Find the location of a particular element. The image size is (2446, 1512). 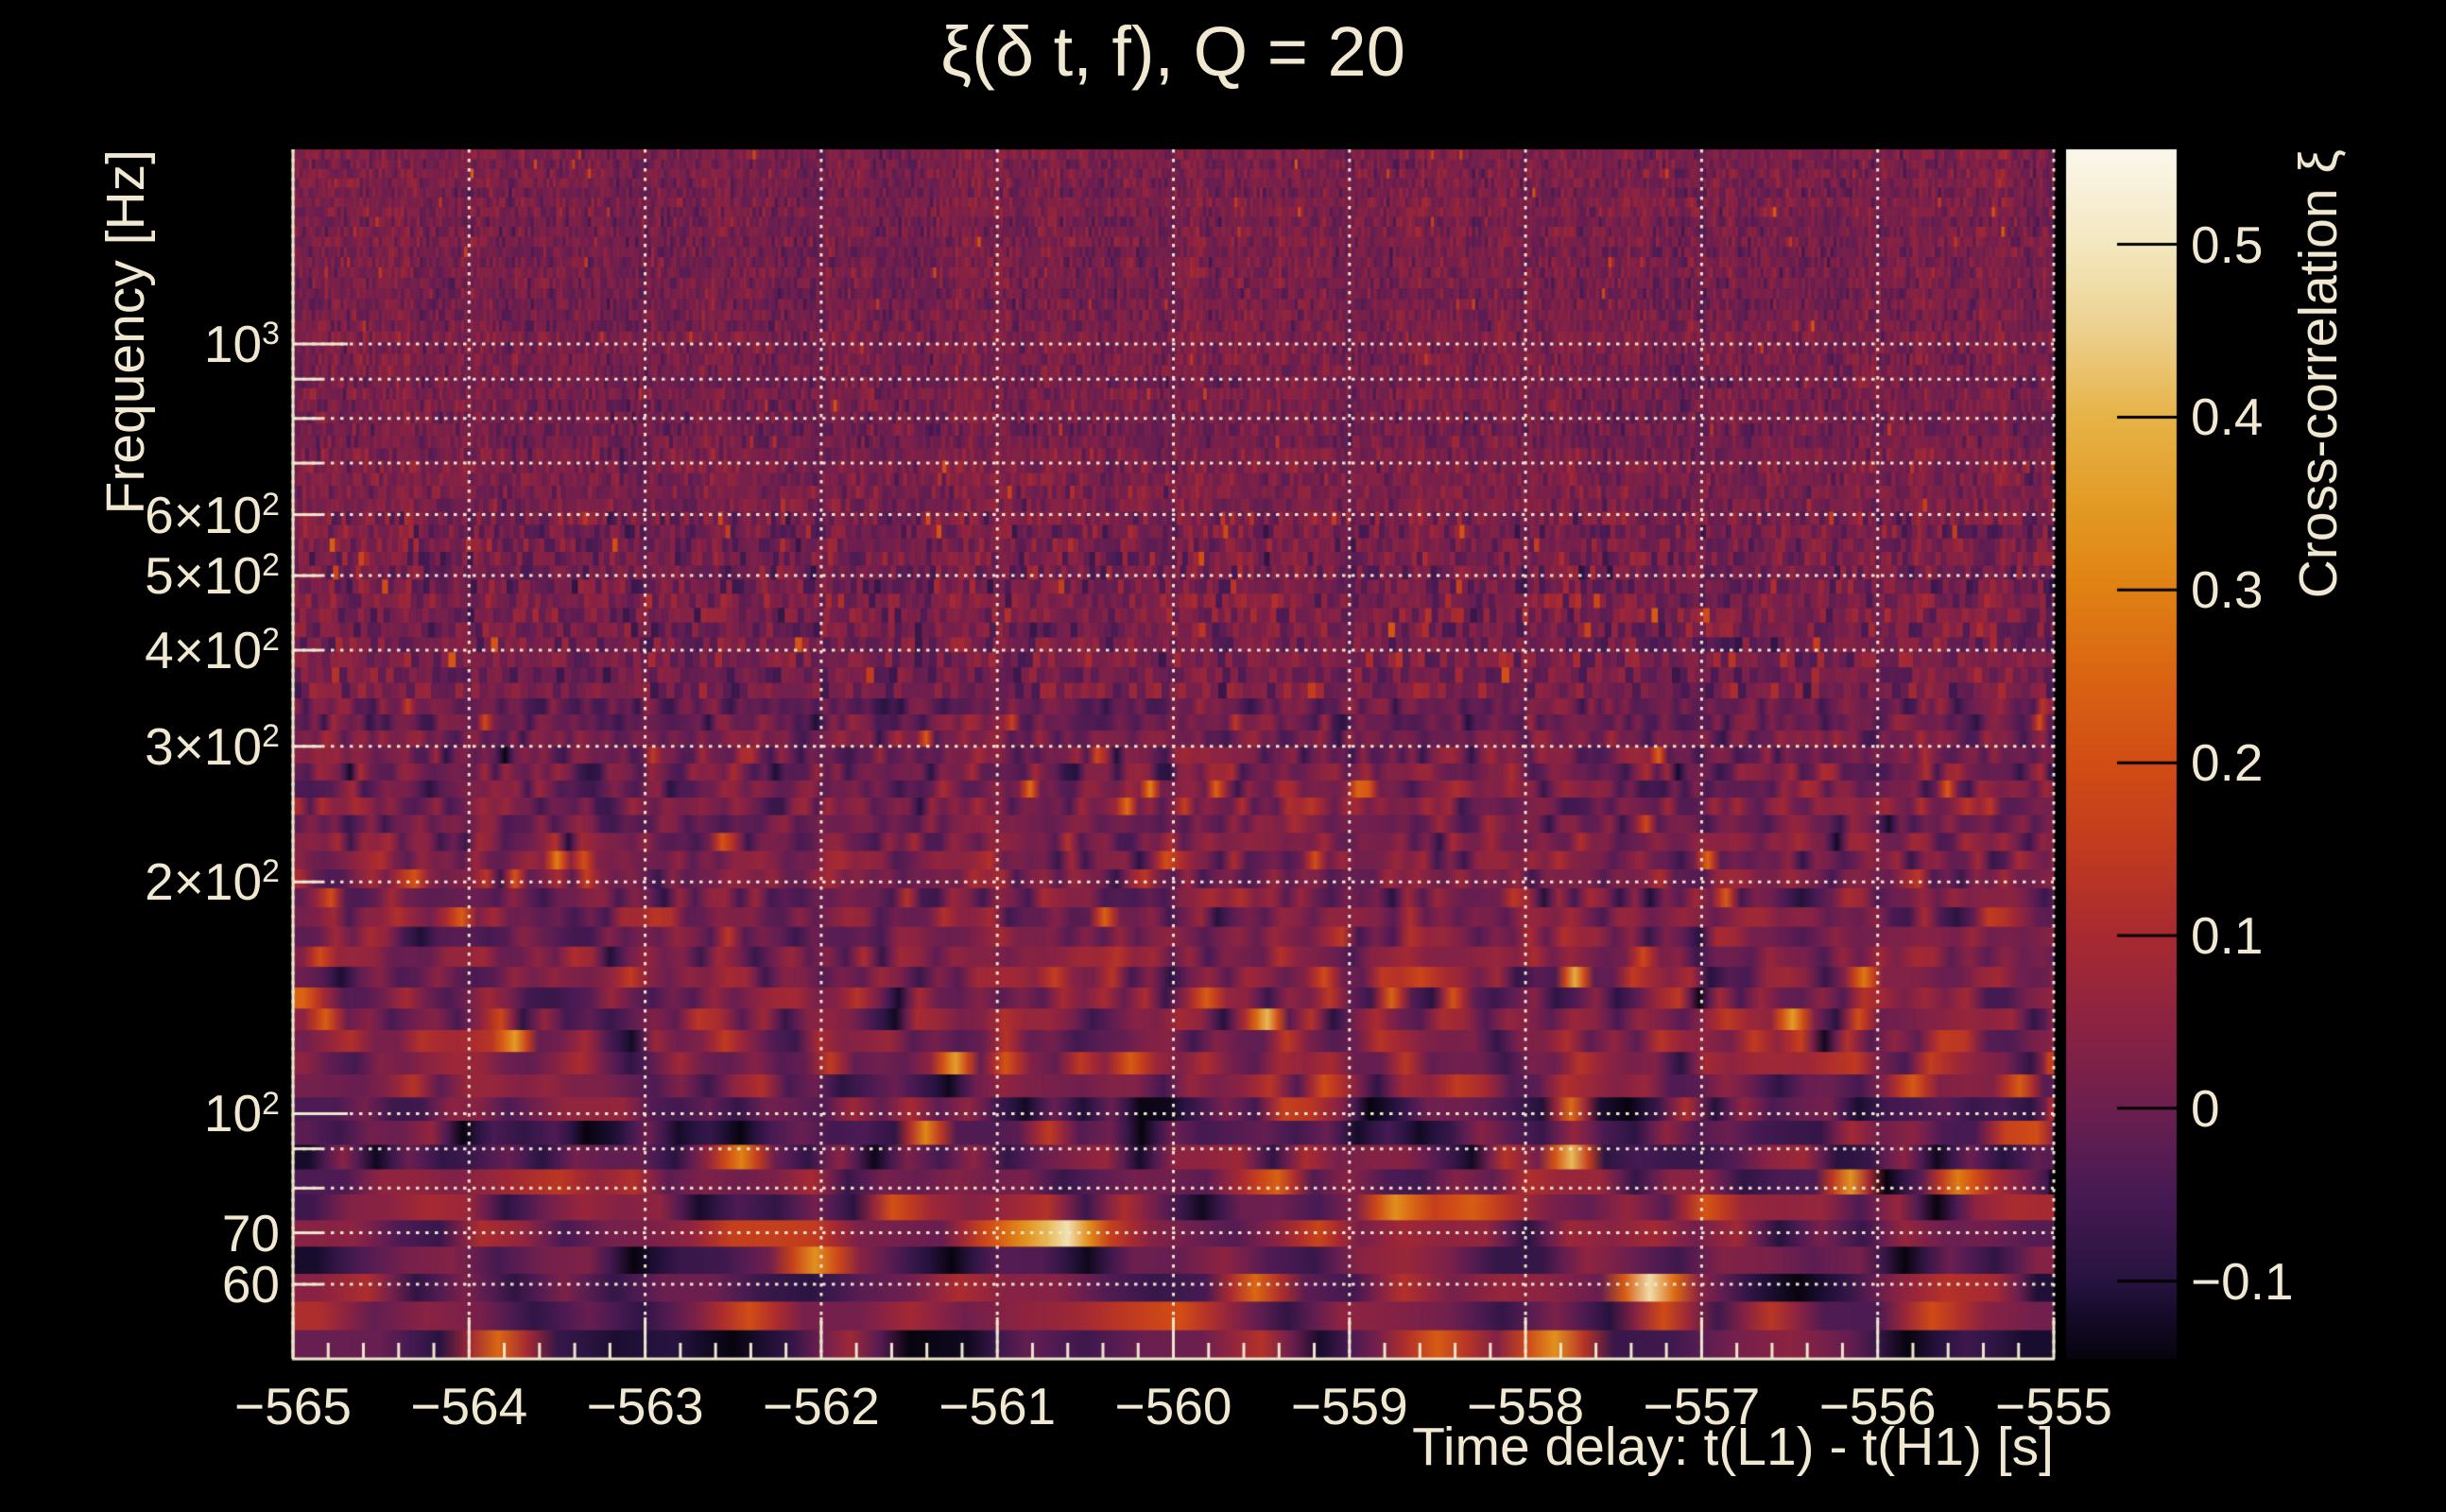

colorbar-tick-label: 0.5 is located at coordinates (2227, 244).